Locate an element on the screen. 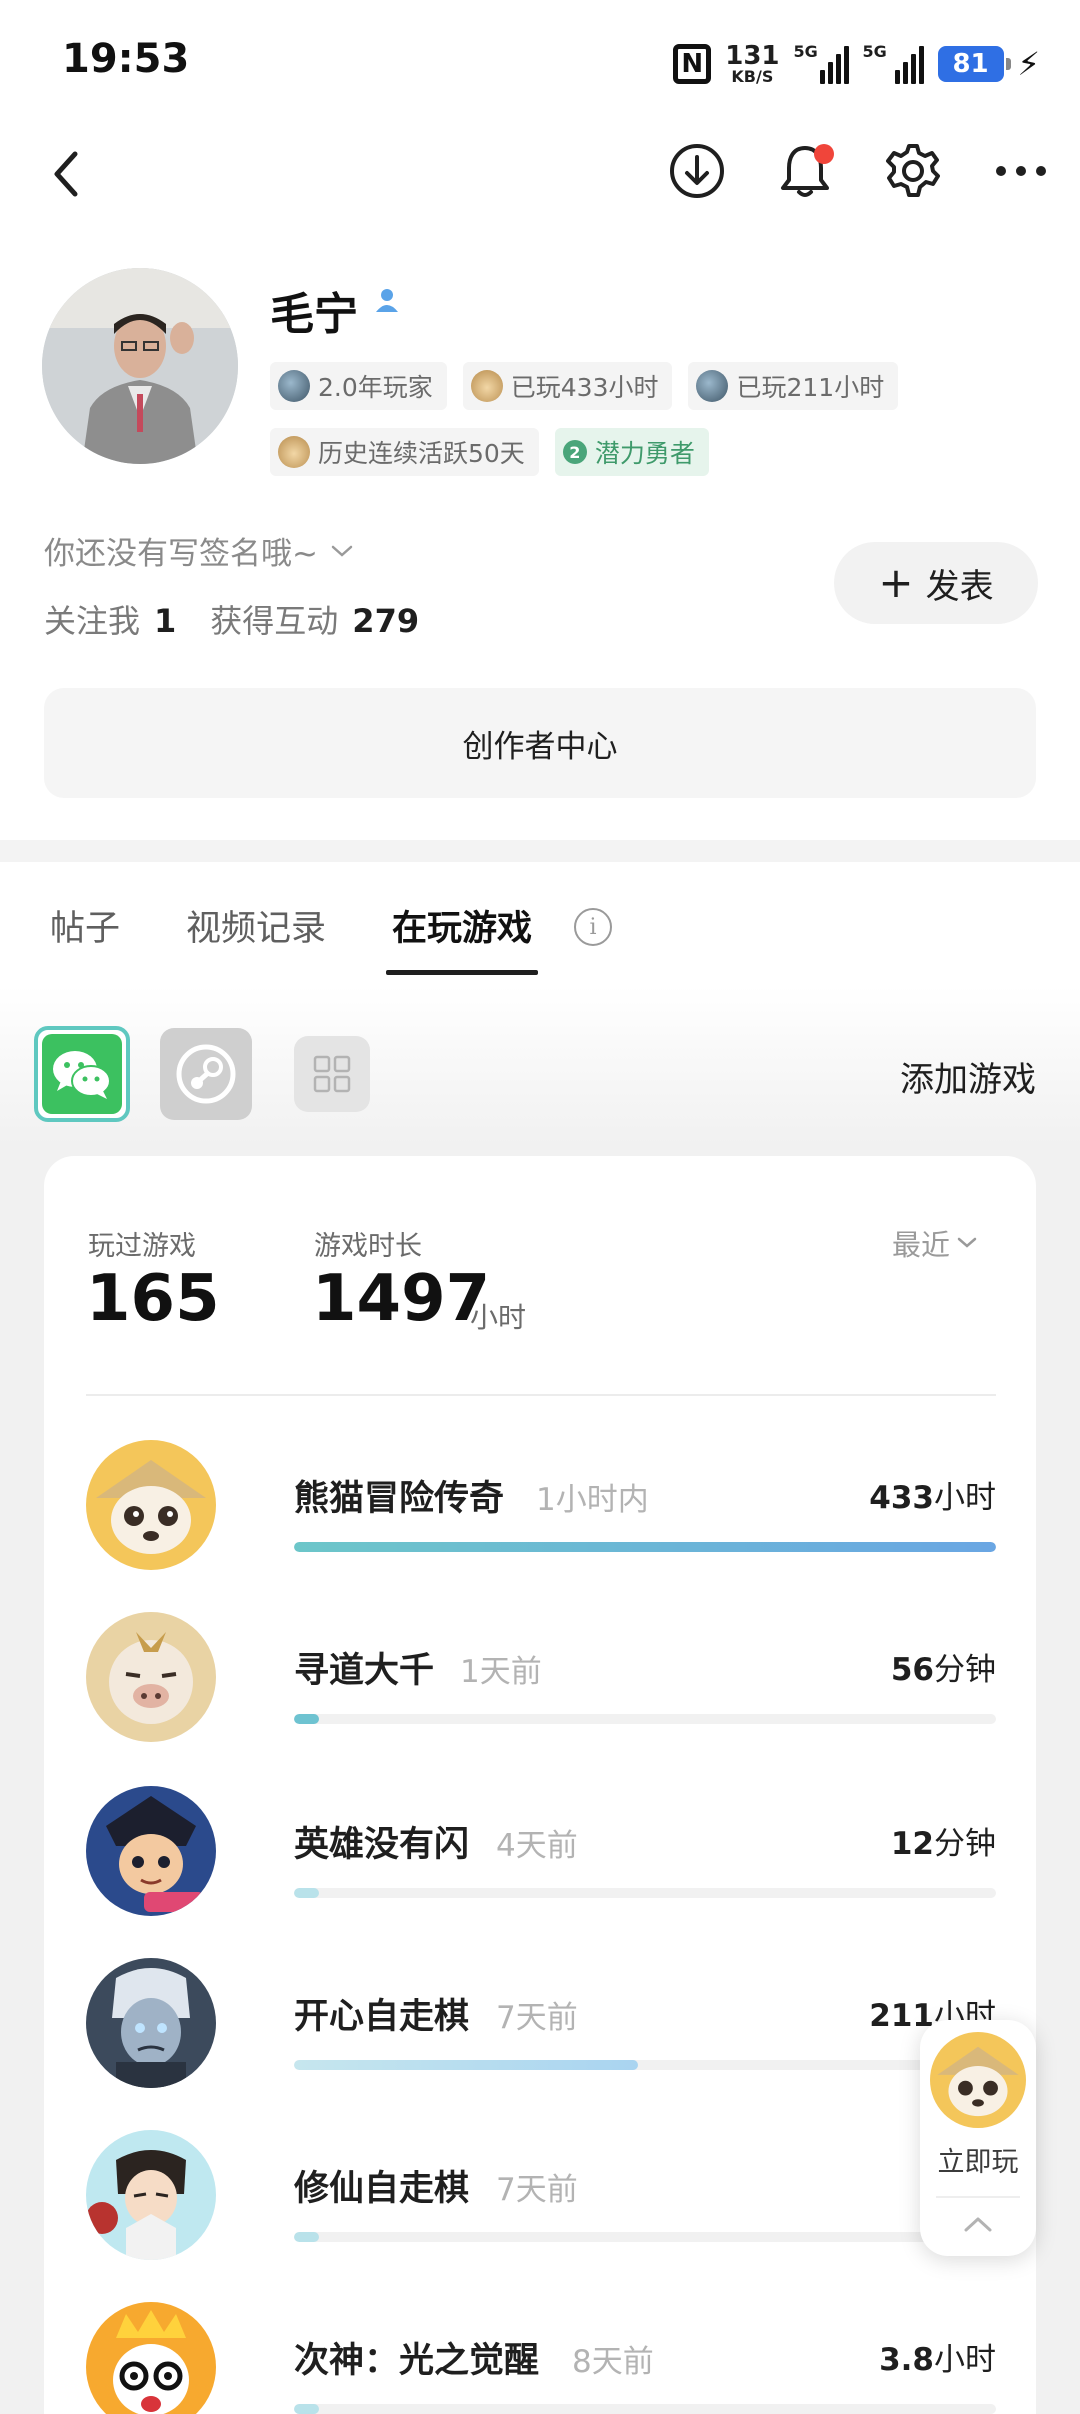 This screenshot has width=1080, height=2414. signal-1-label: 5G is located at coordinates (805, 51).